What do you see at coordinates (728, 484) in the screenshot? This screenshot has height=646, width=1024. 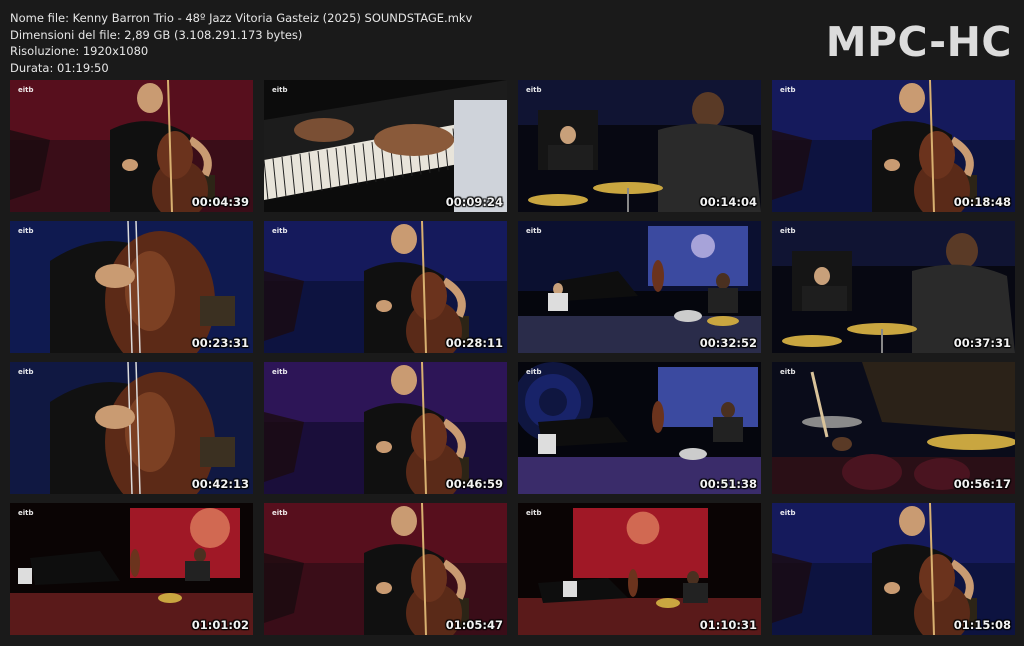 I see `thumbnail-timestamp: 00:51:38` at bounding box center [728, 484].